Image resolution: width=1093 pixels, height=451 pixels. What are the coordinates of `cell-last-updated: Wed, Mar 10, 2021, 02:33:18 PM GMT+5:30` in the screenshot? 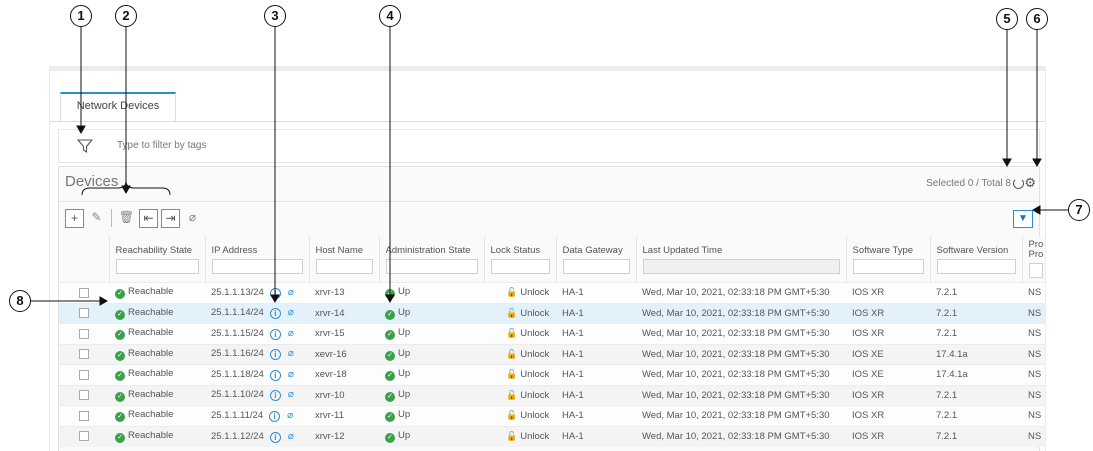 It's located at (741, 354).